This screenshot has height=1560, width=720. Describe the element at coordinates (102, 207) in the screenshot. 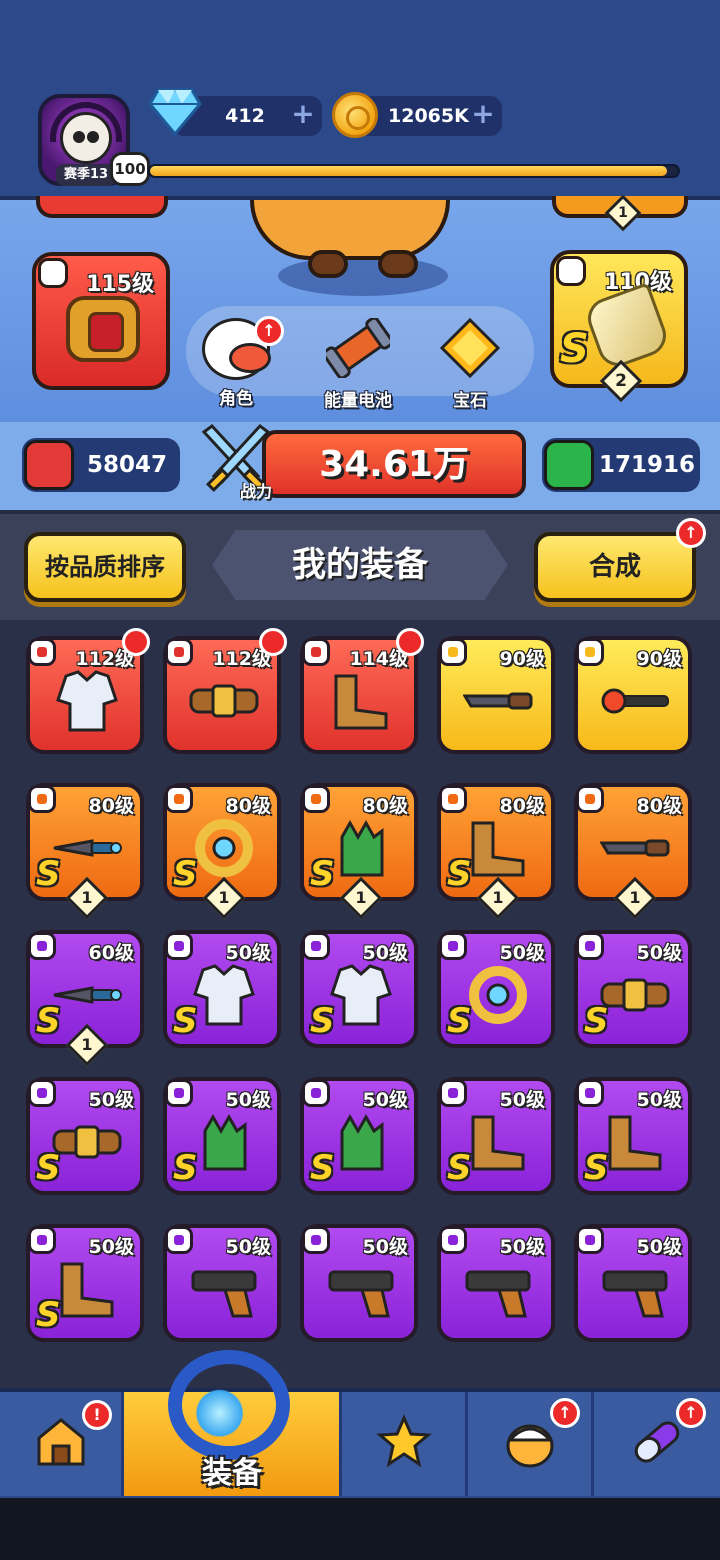

I see `equipped-slot-top-left` at that location.